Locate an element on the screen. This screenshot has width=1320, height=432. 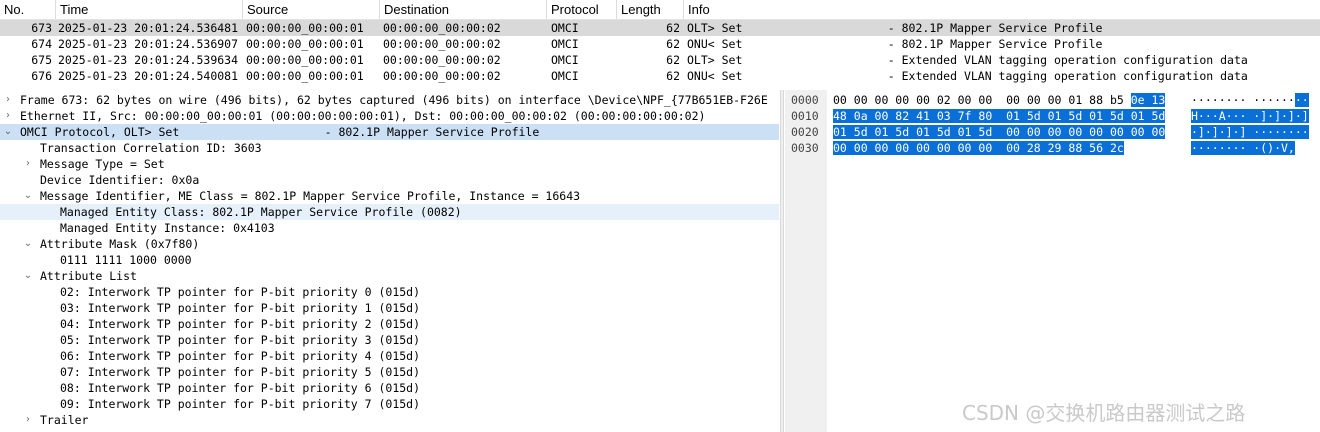
tree-item-label: Device Identifier: 0x0a is located at coordinates (120, 180).